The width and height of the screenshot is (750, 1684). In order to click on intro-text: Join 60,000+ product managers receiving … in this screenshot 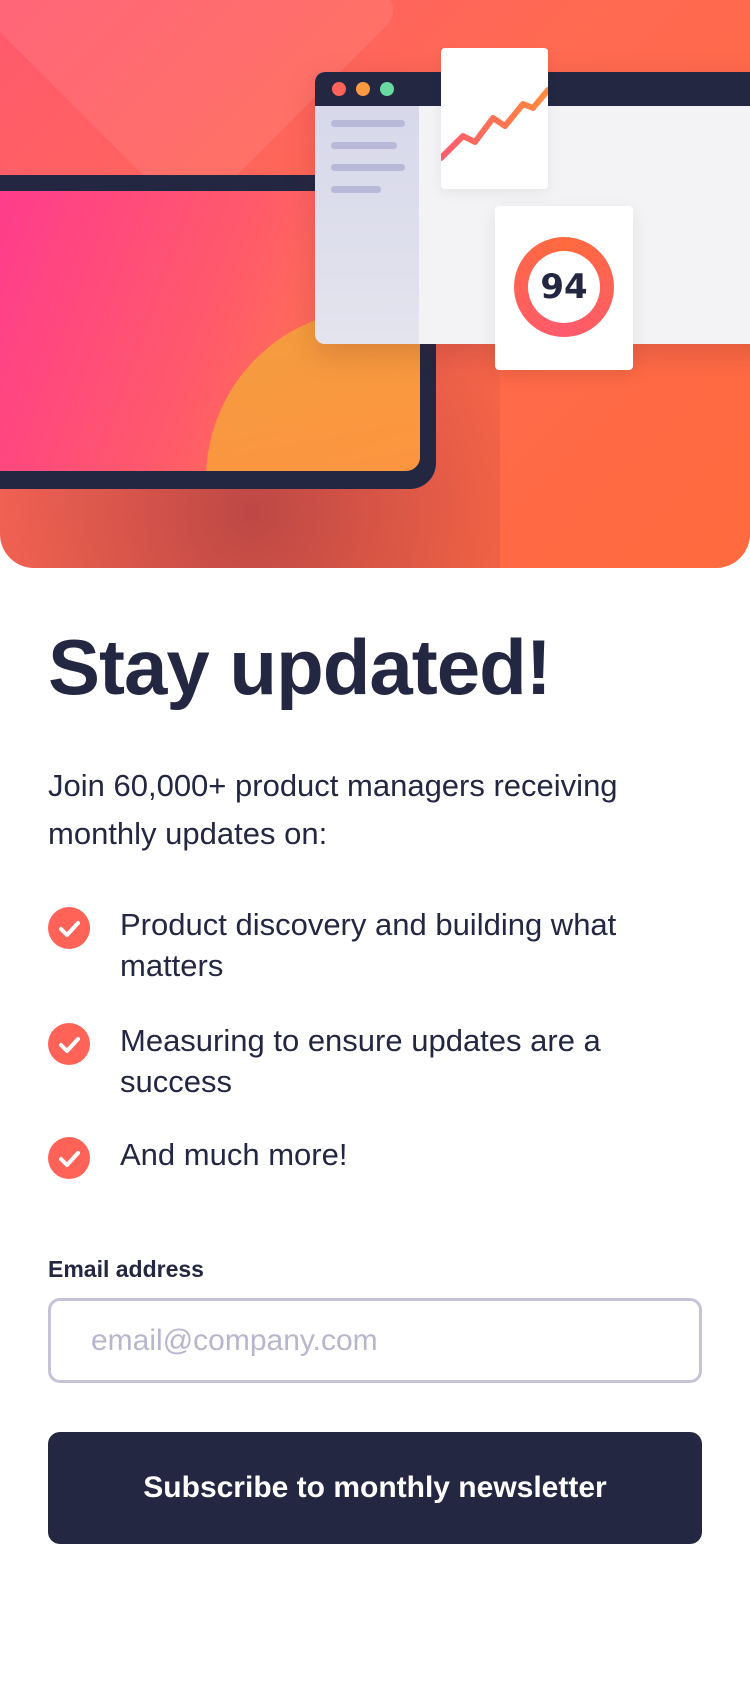, I will do `click(333, 809)`.